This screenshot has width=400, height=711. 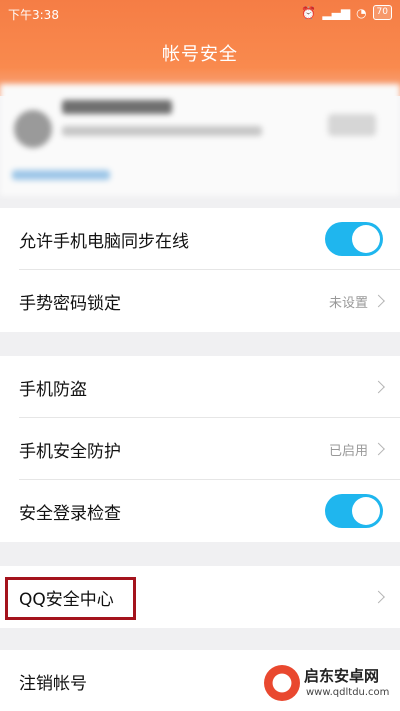 I want to click on row-label: 手机安全防护, so click(x=70, y=451).